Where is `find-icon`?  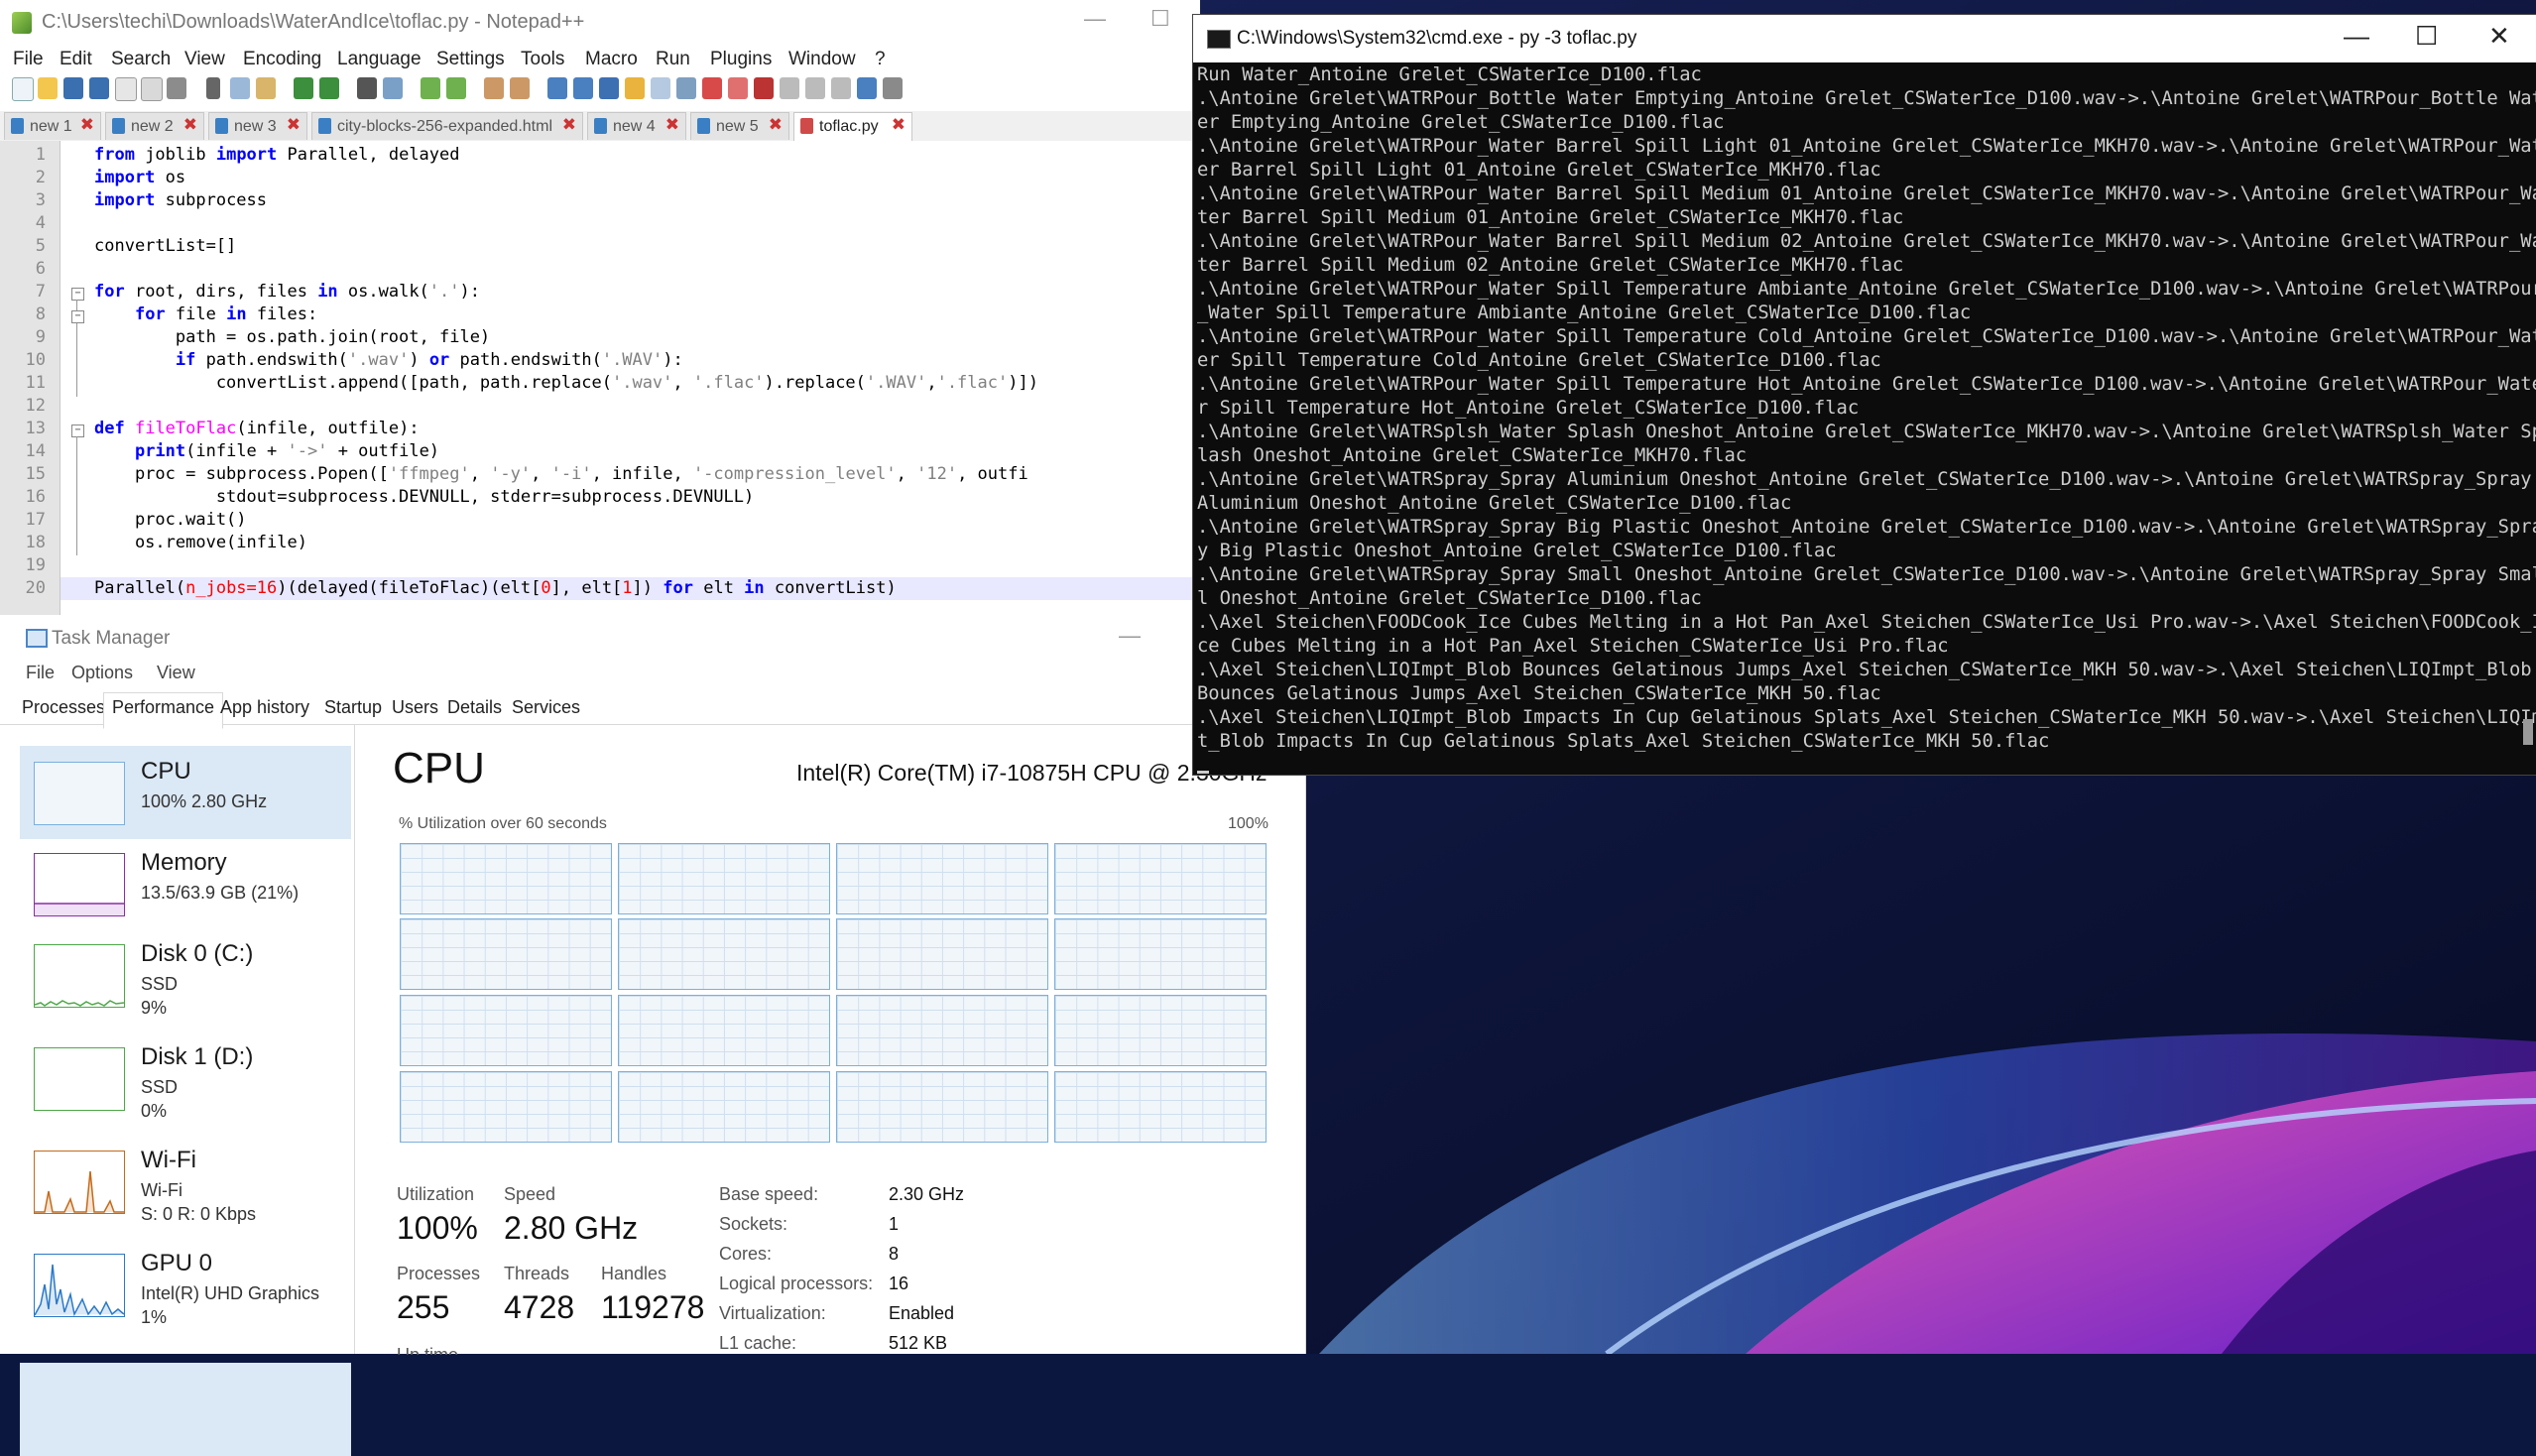
find-icon is located at coordinates (367, 88).